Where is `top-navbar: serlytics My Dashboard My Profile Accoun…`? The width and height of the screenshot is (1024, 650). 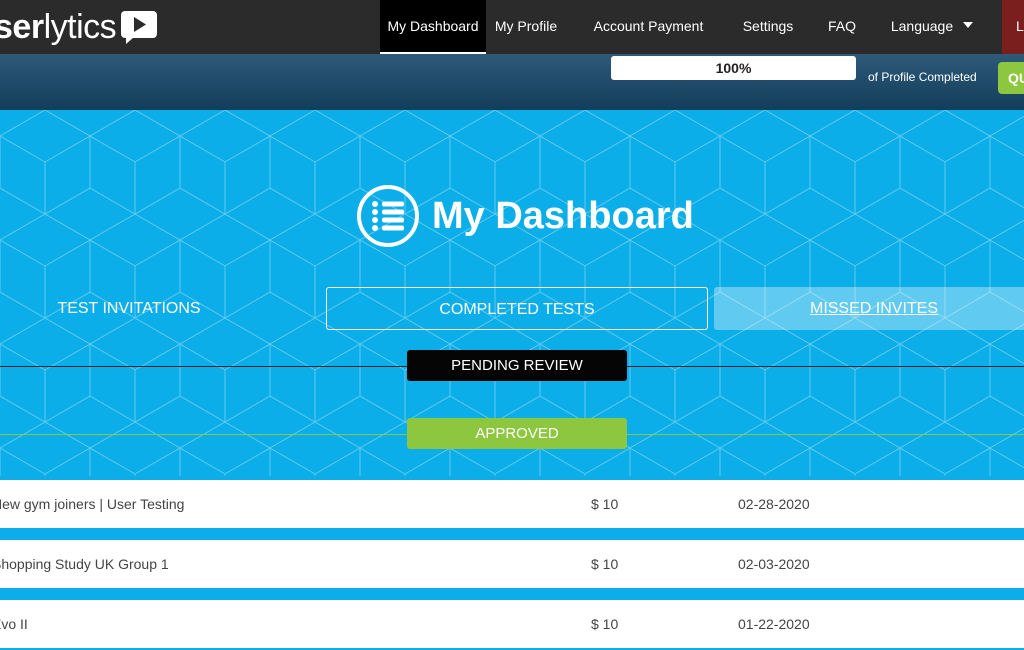 top-navbar: serlytics My Dashboard My Profile Accoun… is located at coordinates (512, 43).